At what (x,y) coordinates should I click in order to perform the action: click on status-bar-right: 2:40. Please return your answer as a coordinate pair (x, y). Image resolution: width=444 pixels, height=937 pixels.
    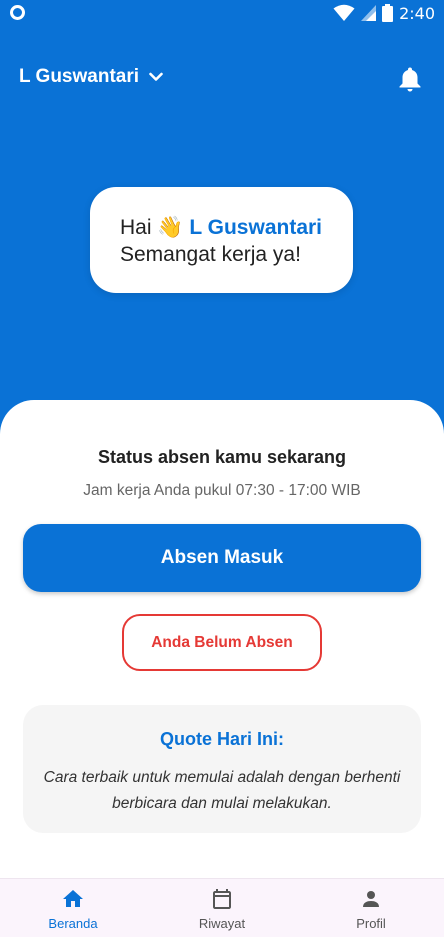
    Looking at the image, I should click on (384, 13).